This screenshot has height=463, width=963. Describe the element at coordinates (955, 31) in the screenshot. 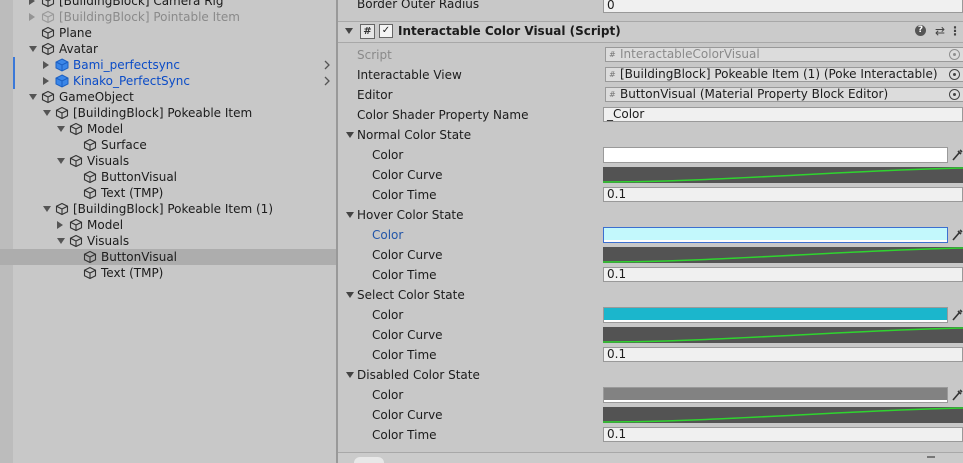

I see `more-icon: ⋮` at that location.